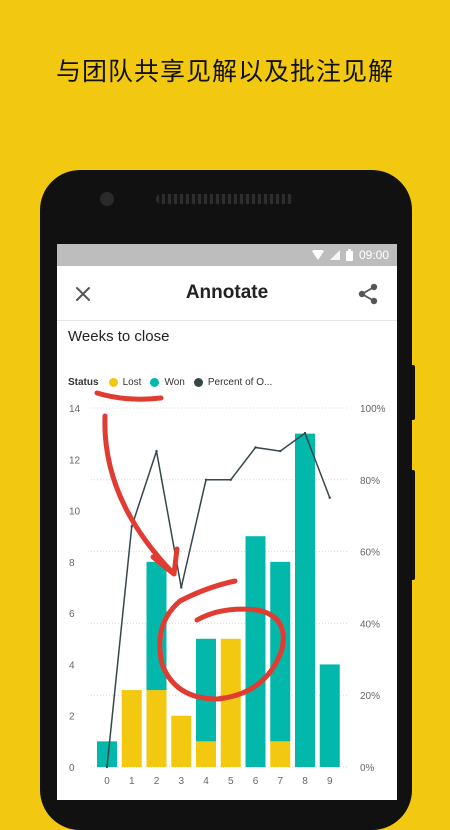 The image size is (450, 830). I want to click on y-tick-label: 2, so click(72, 717).